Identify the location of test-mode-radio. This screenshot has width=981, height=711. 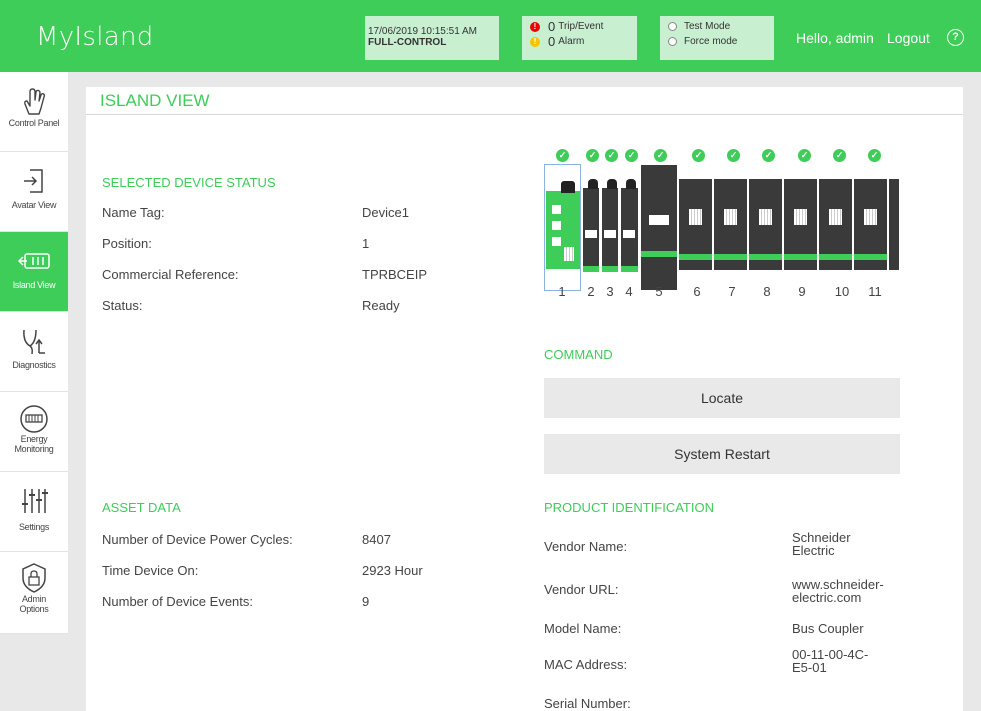
(672, 26).